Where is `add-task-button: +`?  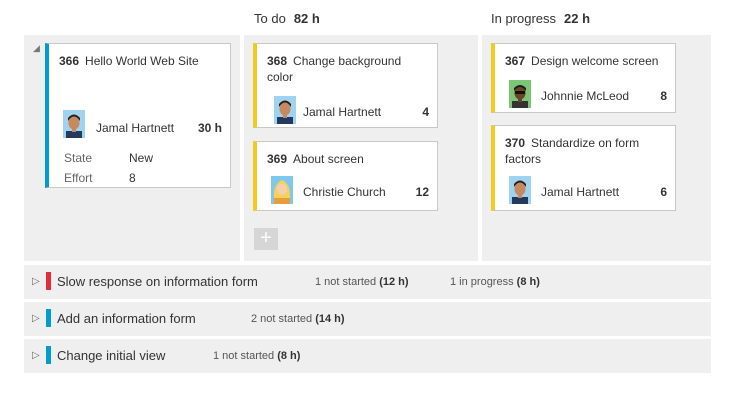 add-task-button: + is located at coordinates (266, 239).